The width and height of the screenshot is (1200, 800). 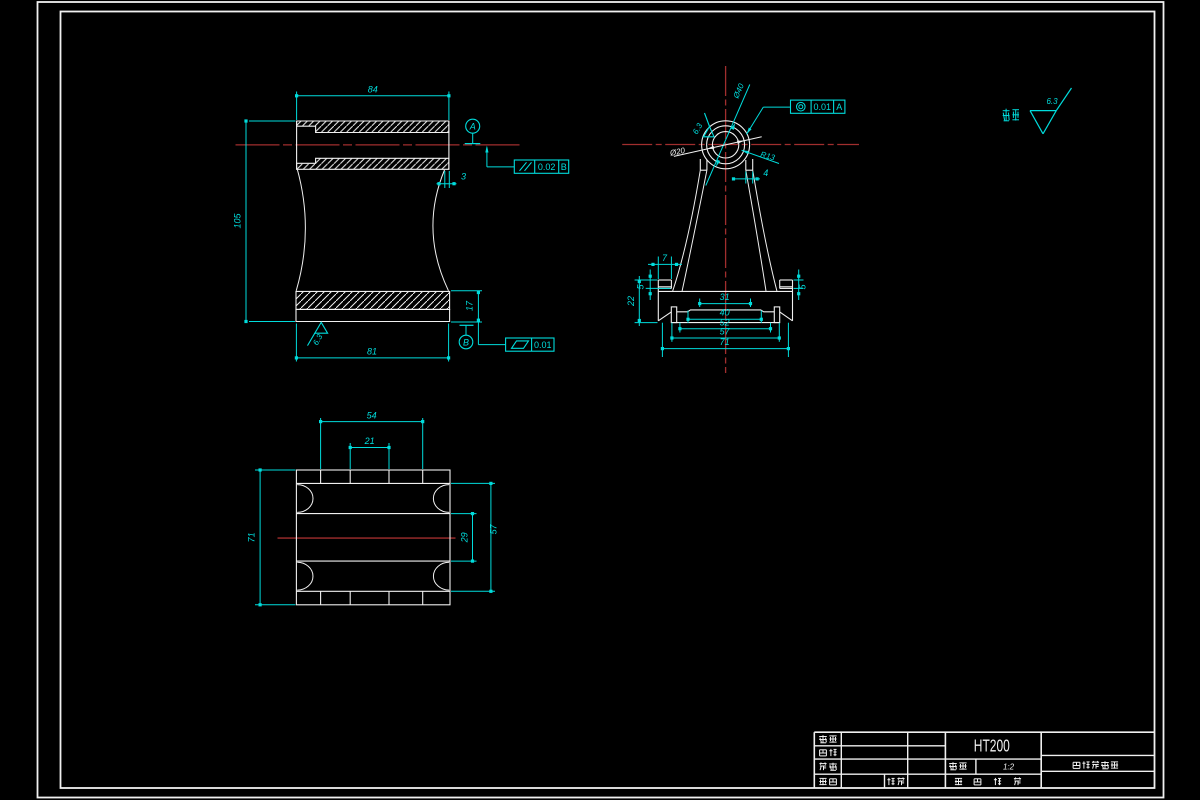 What do you see at coordinates (372, 415) in the screenshot?
I see `svg-text: 54` at bounding box center [372, 415].